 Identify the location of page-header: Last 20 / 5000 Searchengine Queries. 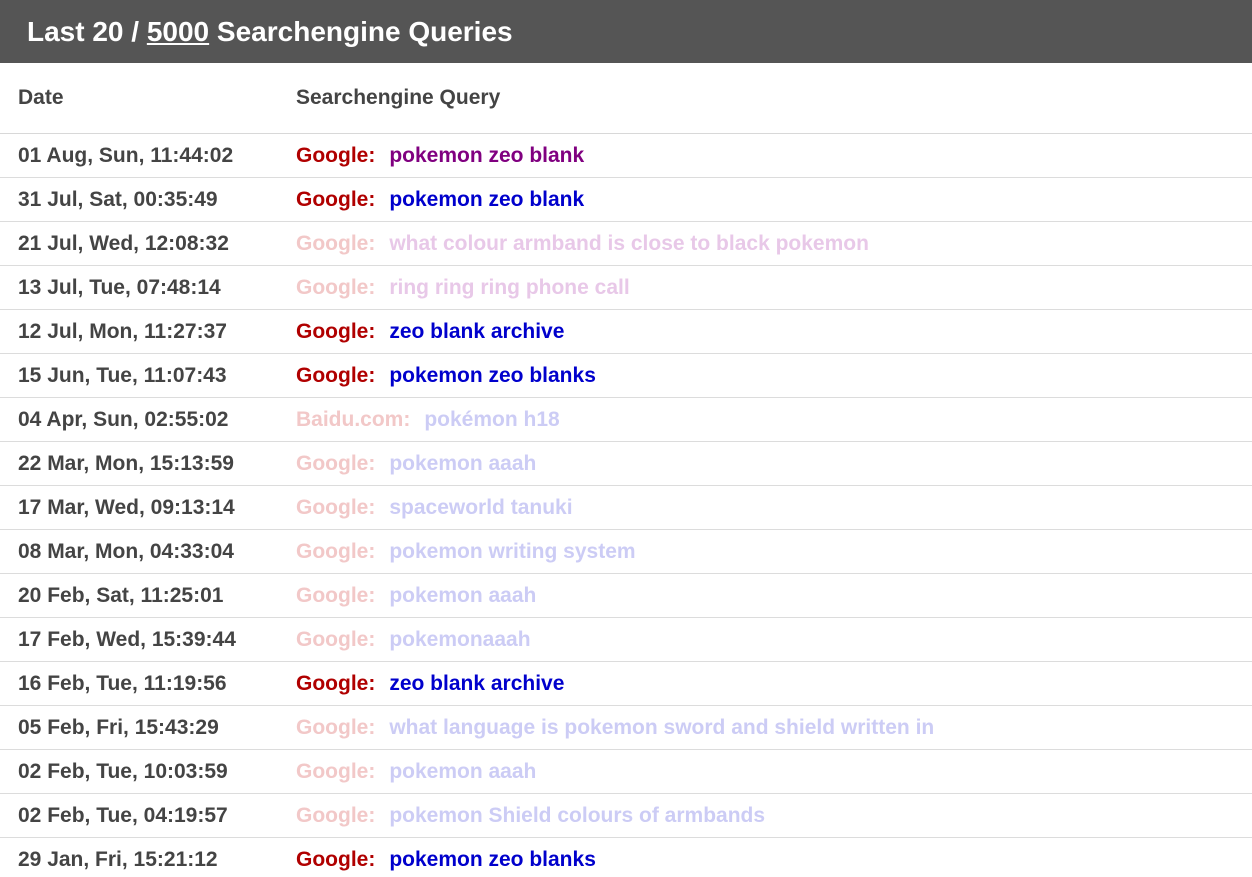
(626, 31).